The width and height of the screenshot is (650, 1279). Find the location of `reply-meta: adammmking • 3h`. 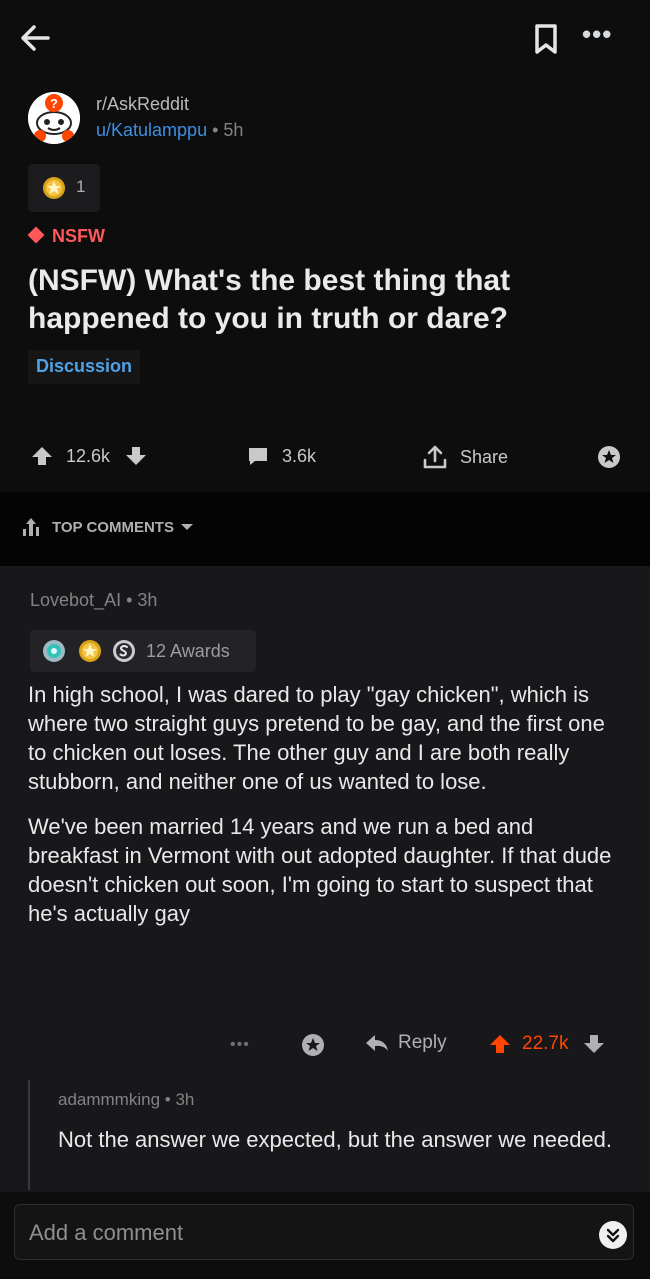

reply-meta: adammmking • 3h is located at coordinates (126, 1100).